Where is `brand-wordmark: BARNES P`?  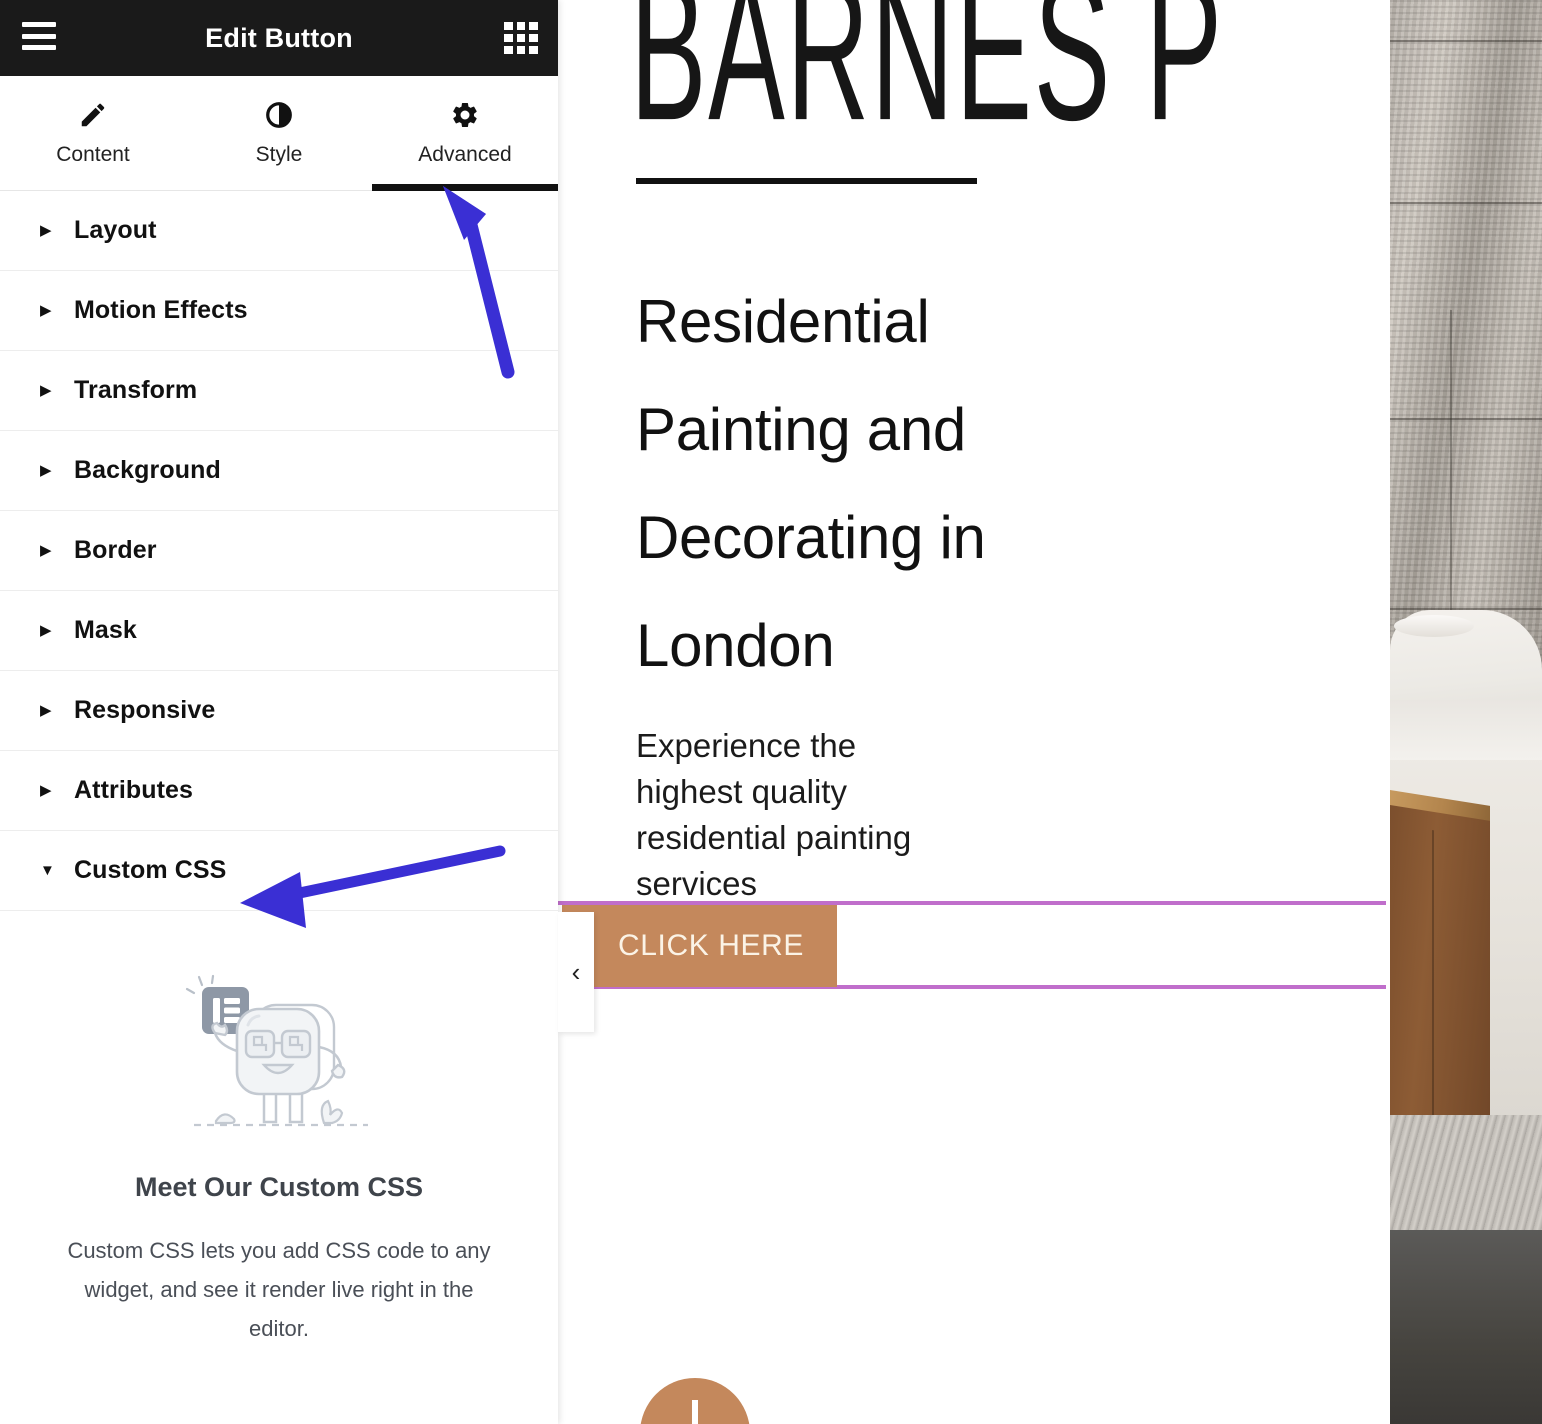
brand-wordmark: BARNES P is located at coordinates (927, 81).